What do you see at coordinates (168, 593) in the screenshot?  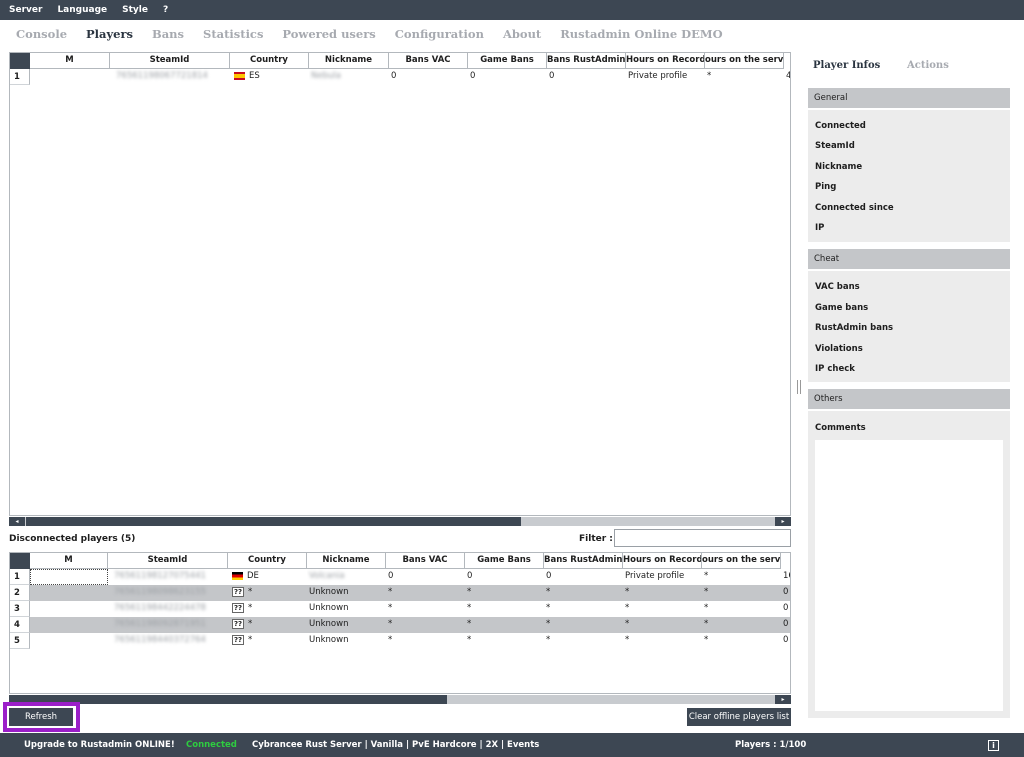 I see `steamid-cell: 76561198098623155` at bounding box center [168, 593].